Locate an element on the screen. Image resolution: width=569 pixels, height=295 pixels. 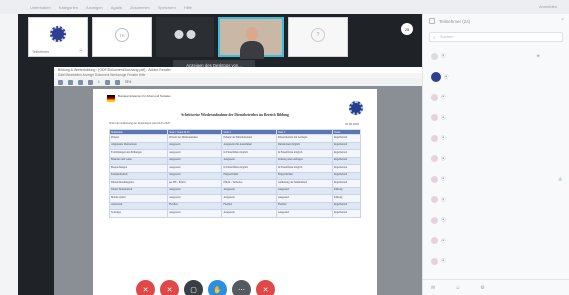
mute-mic-button: ✕ is located at coordinates (145, 287).